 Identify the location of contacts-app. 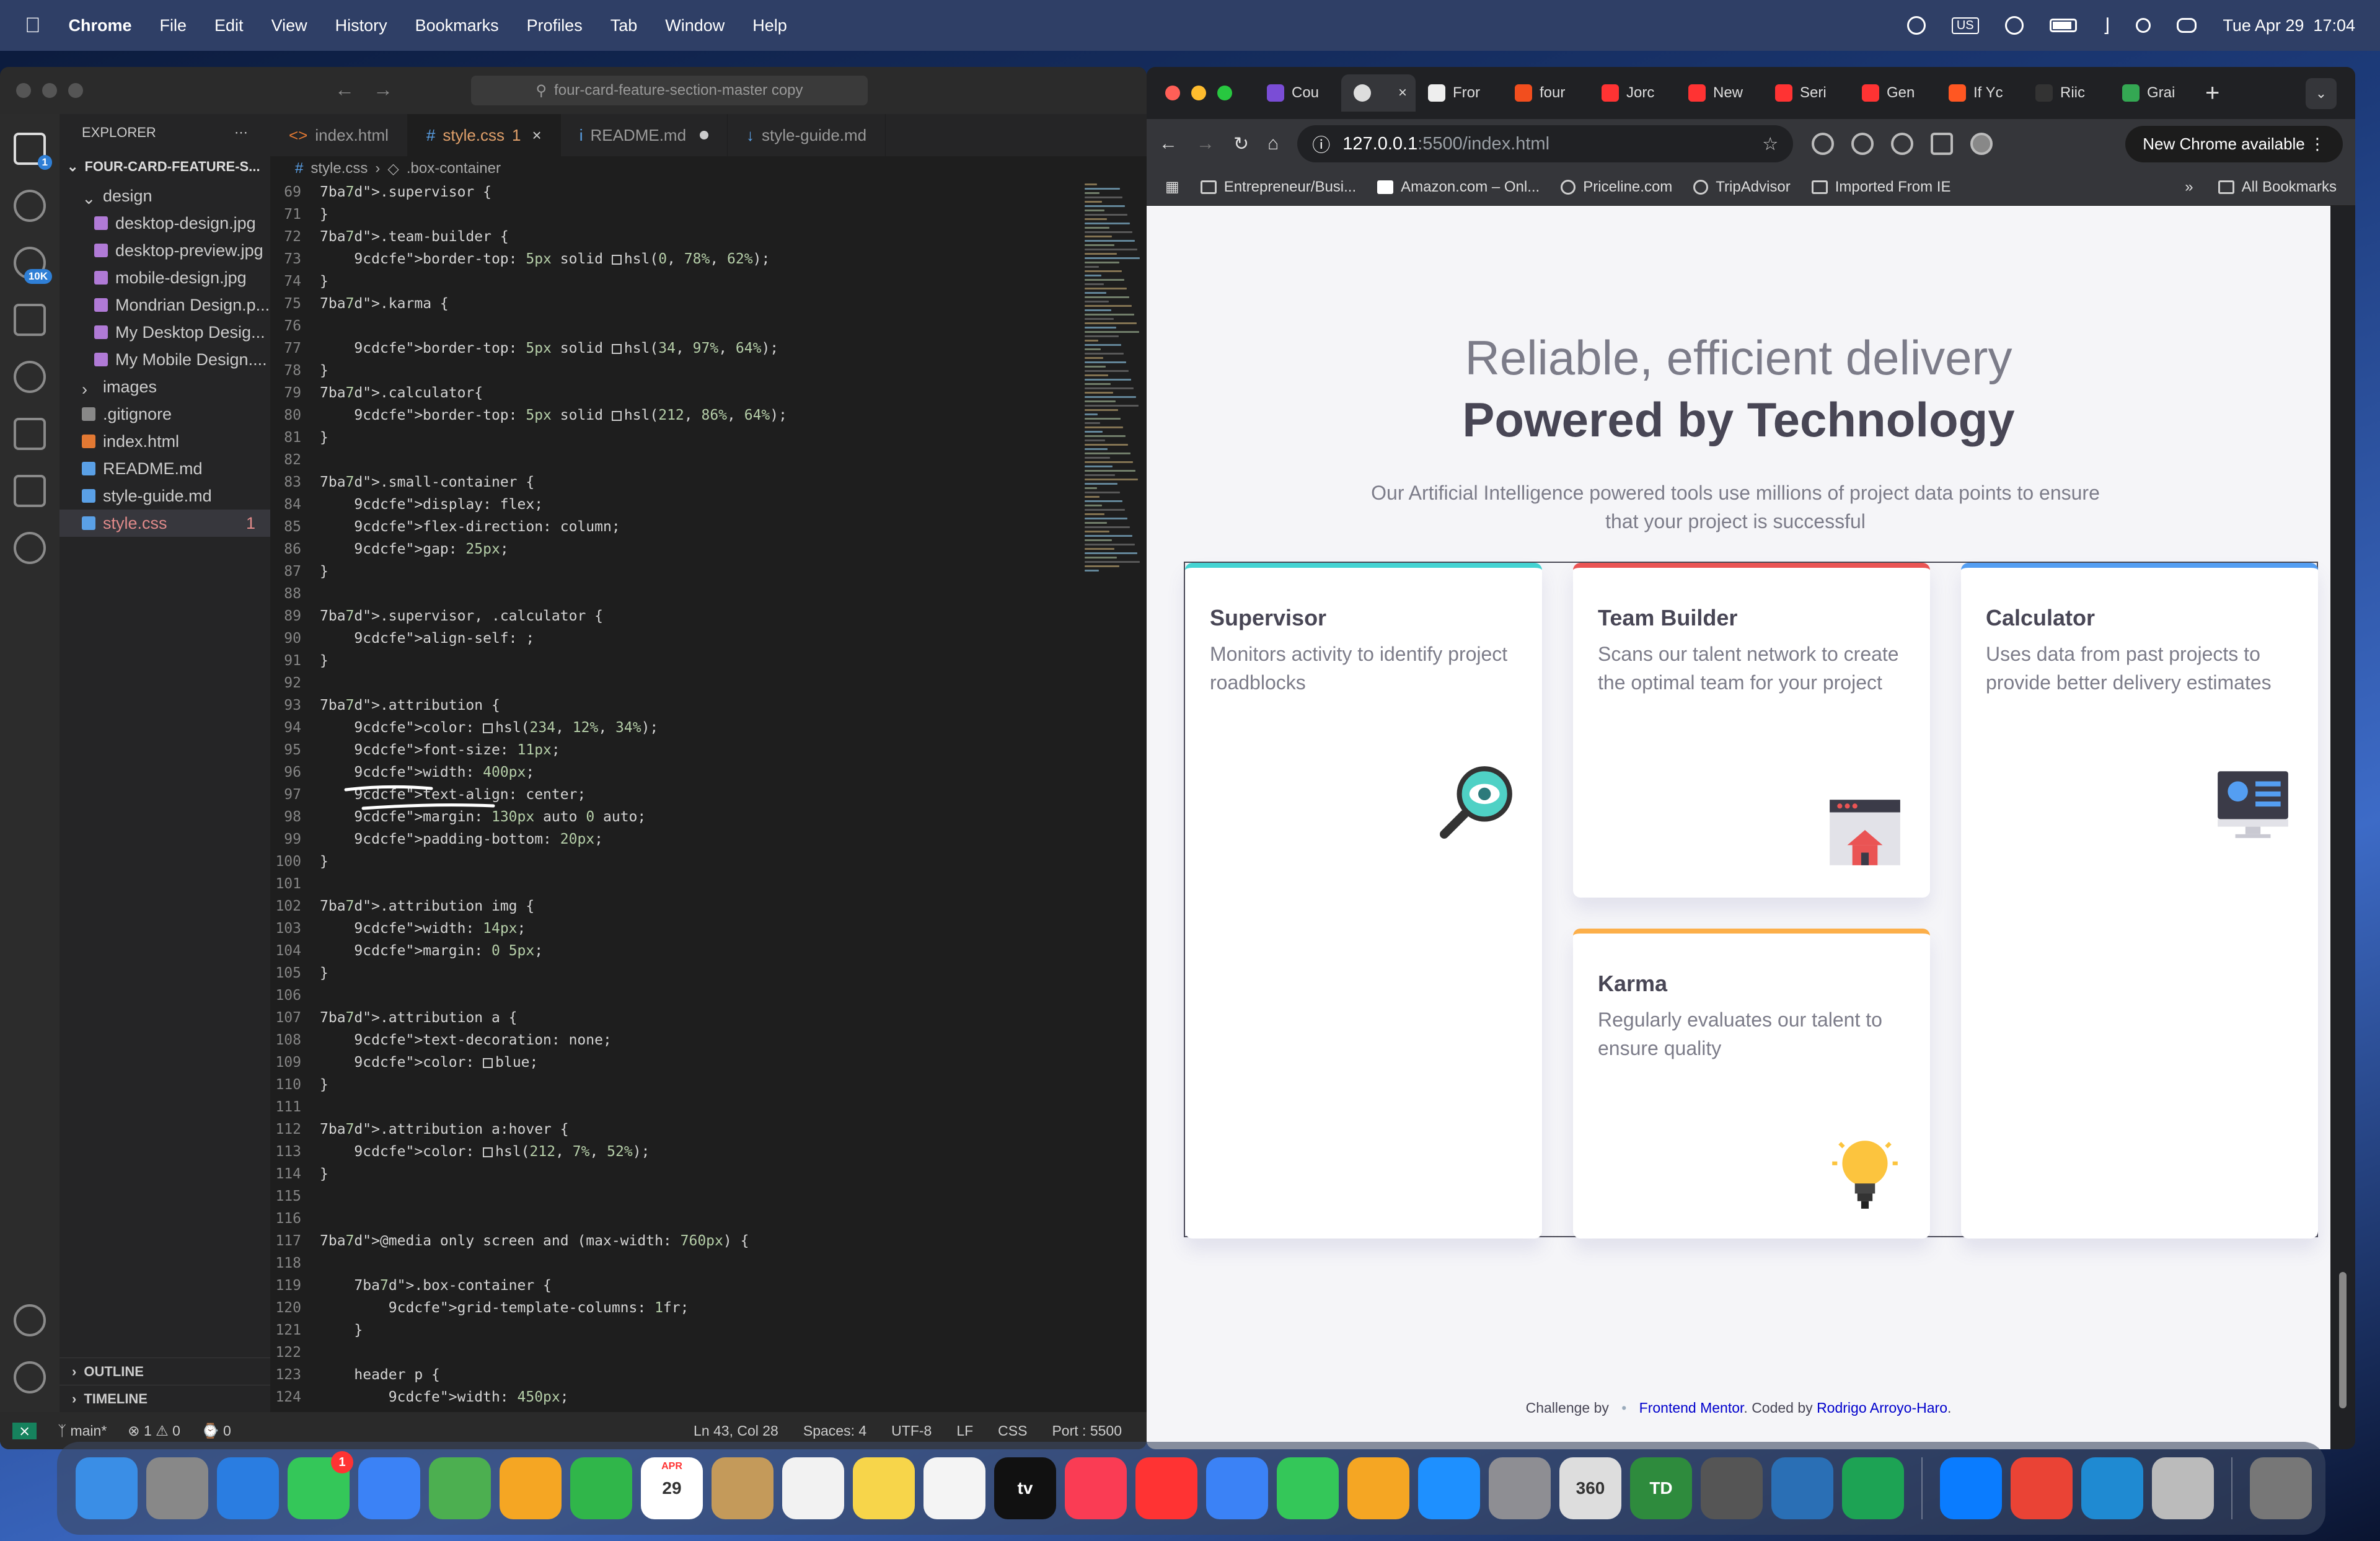
(743, 1488).